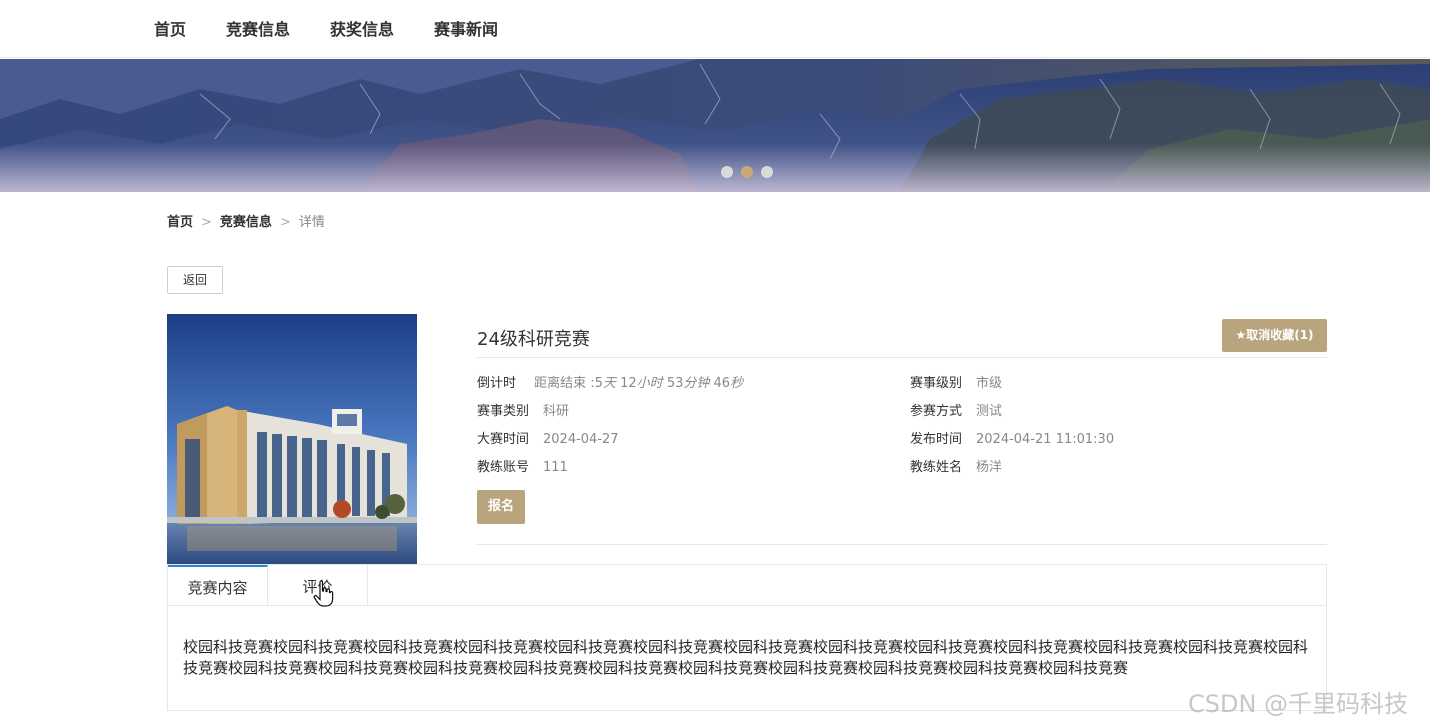  I want to click on level-row: 赛事级别 市级, so click(956, 381).